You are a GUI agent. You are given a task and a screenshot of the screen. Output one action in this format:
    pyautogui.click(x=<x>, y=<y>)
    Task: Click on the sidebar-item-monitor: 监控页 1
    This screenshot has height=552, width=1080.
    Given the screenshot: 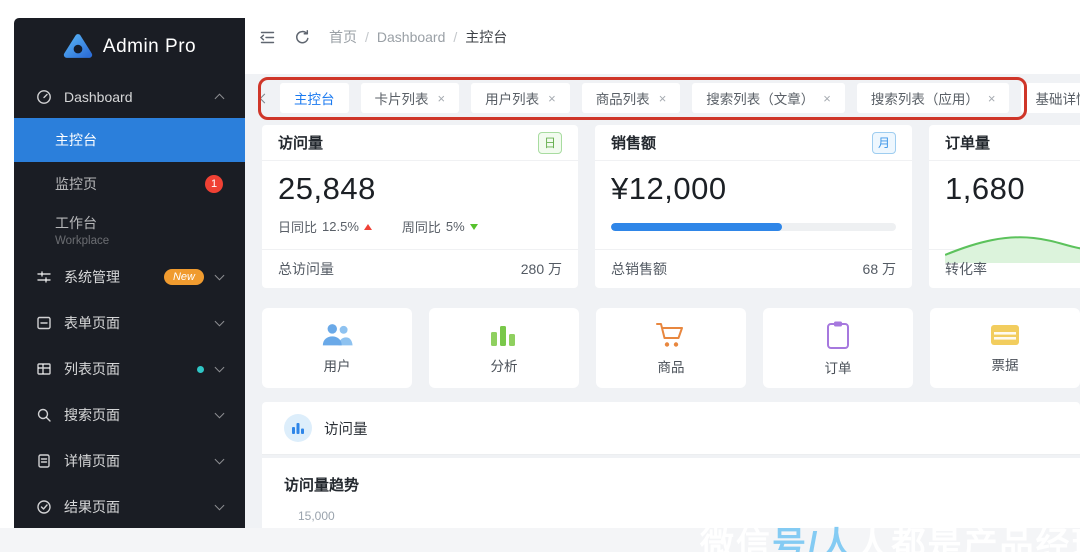 What is the action you would take?
    pyautogui.click(x=129, y=184)
    